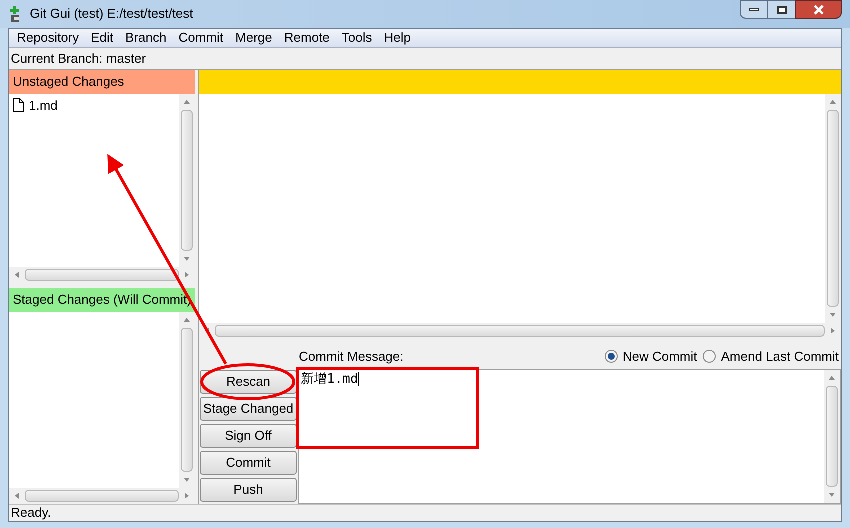 This screenshot has height=528, width=850. Describe the element at coordinates (357, 38) in the screenshot. I see `menu-item: Tools` at that location.